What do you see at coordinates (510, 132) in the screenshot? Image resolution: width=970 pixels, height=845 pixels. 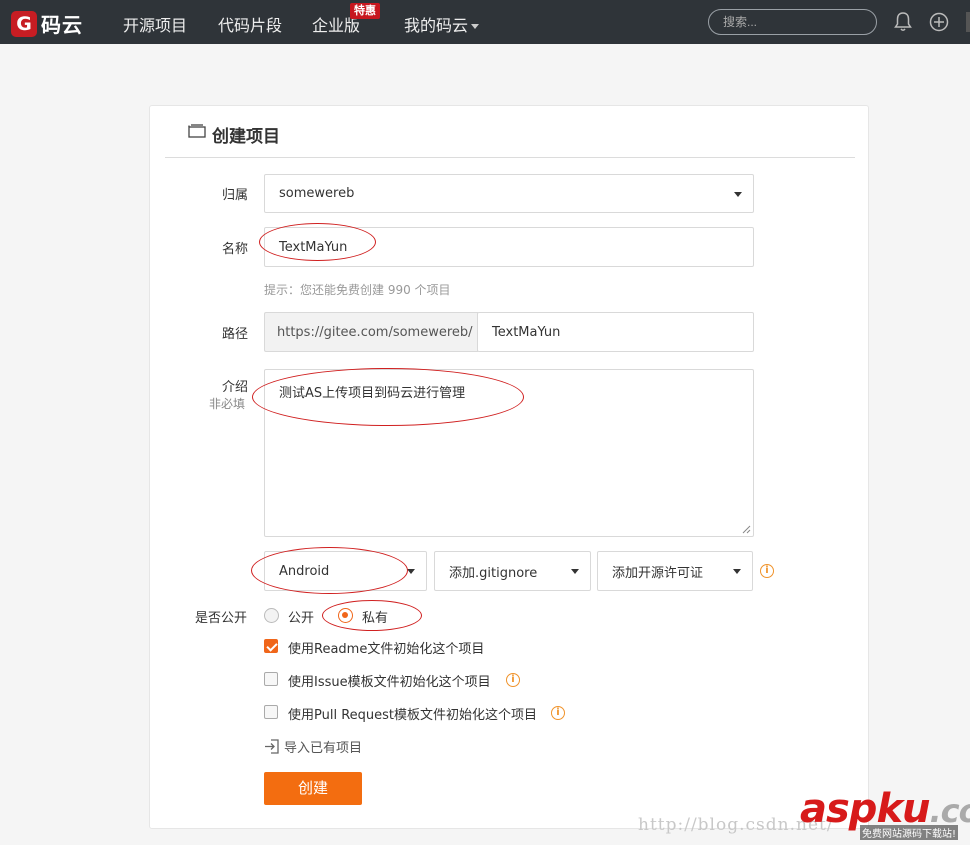 I see `card-header: 创建项目` at bounding box center [510, 132].